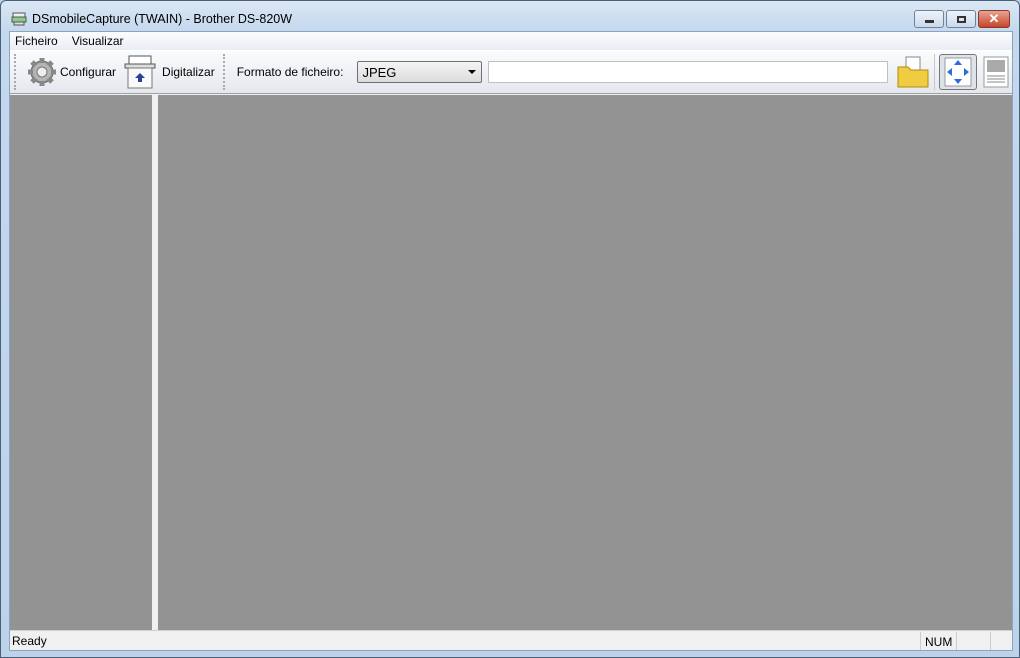 The image size is (1020, 658). Describe the element at coordinates (994, 19) in the screenshot. I see `close-button: ✕` at that location.